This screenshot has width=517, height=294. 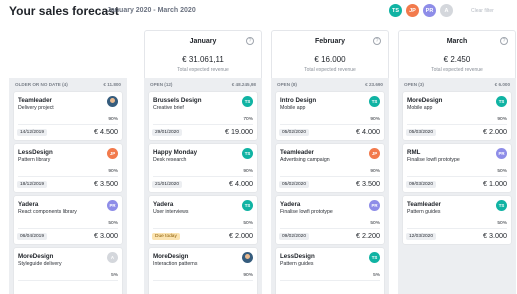 I want to click on avatar: A, so click(x=112, y=257).